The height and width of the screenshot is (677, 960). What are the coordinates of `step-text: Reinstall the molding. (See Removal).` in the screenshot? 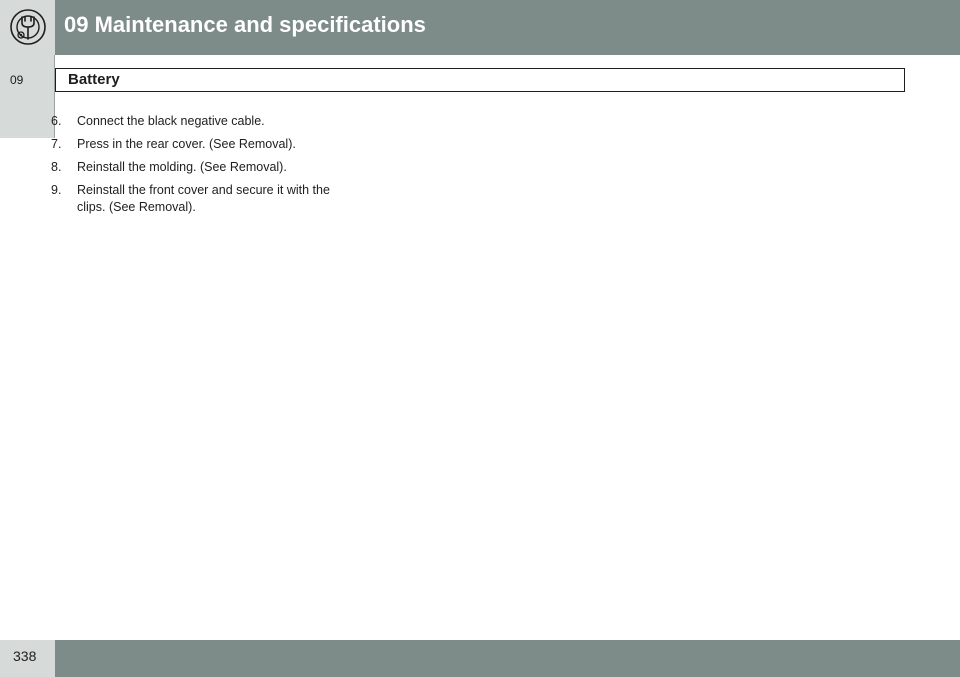 It's located at (182, 167).